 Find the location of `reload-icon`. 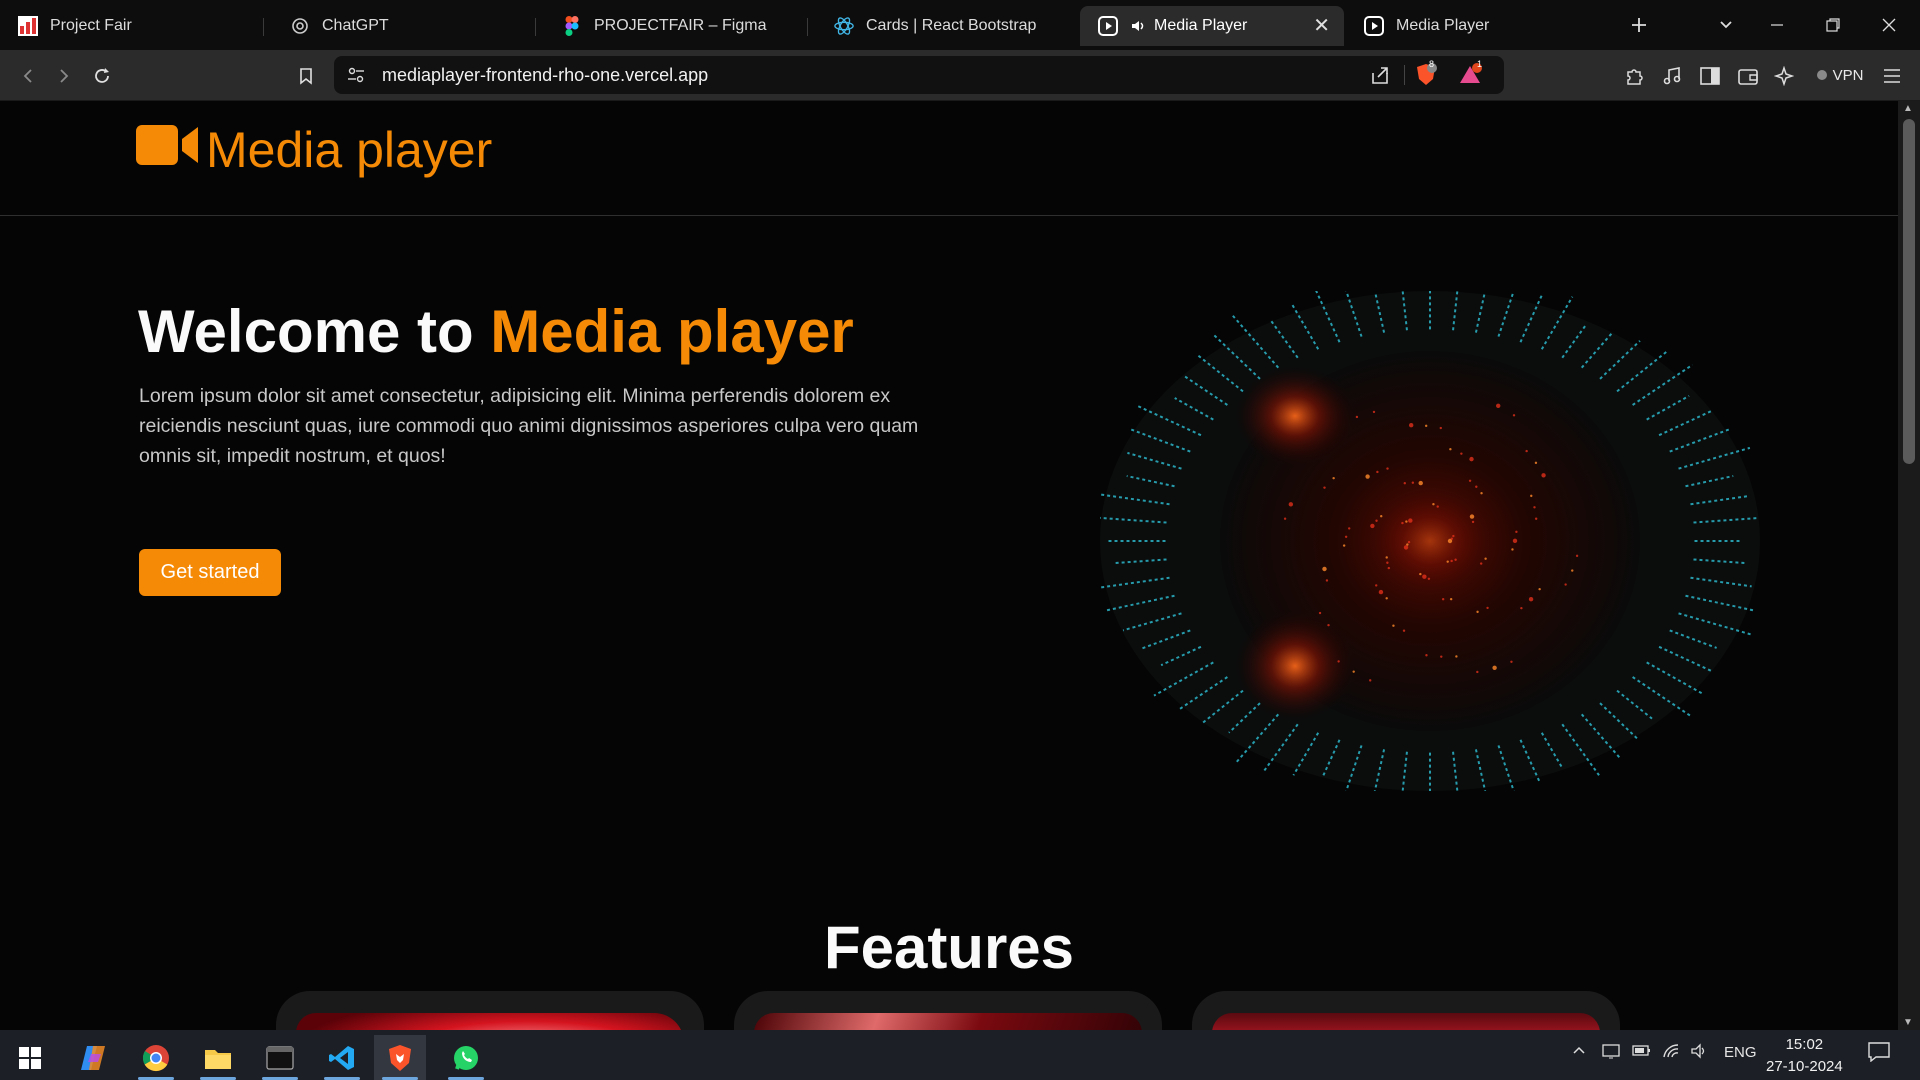

reload-icon is located at coordinates (102, 76).